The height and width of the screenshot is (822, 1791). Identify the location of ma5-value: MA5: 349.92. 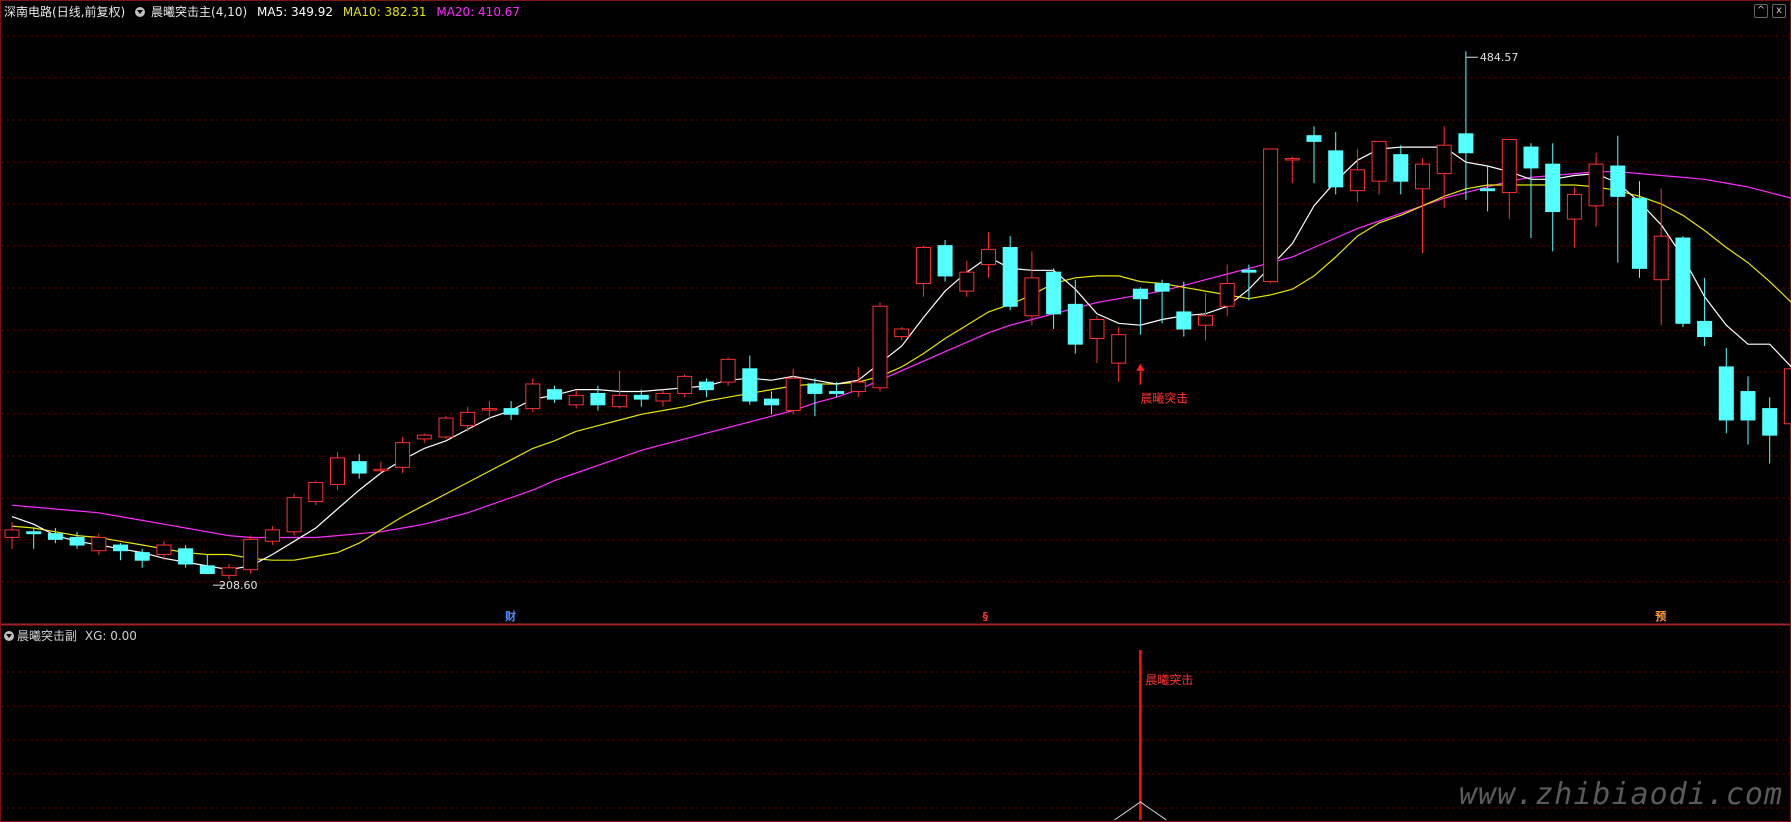
(295, 12).